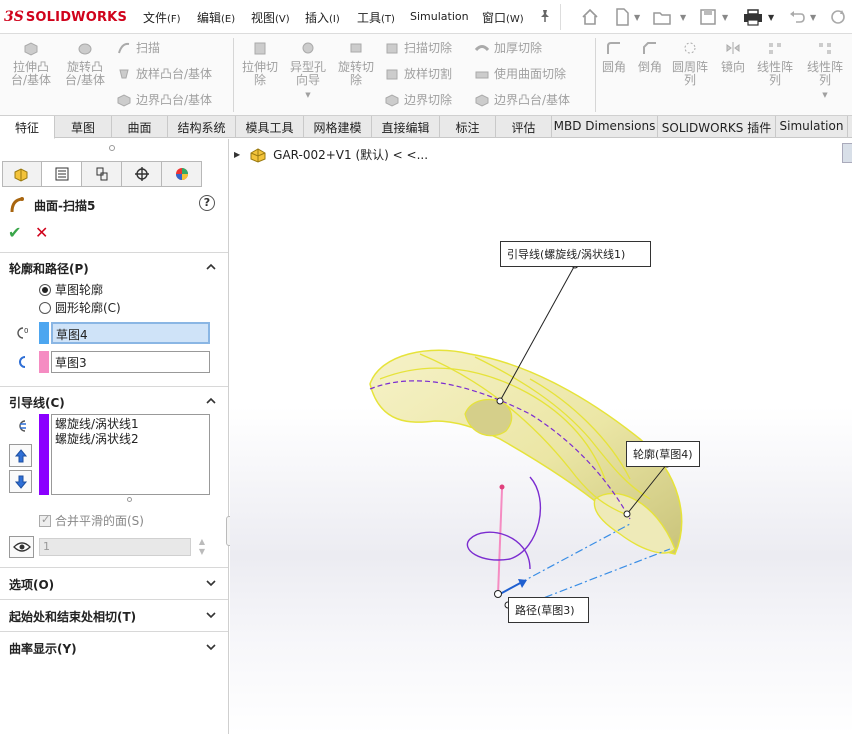 This screenshot has width=852, height=734. I want to click on help-icon: ?, so click(207, 203).